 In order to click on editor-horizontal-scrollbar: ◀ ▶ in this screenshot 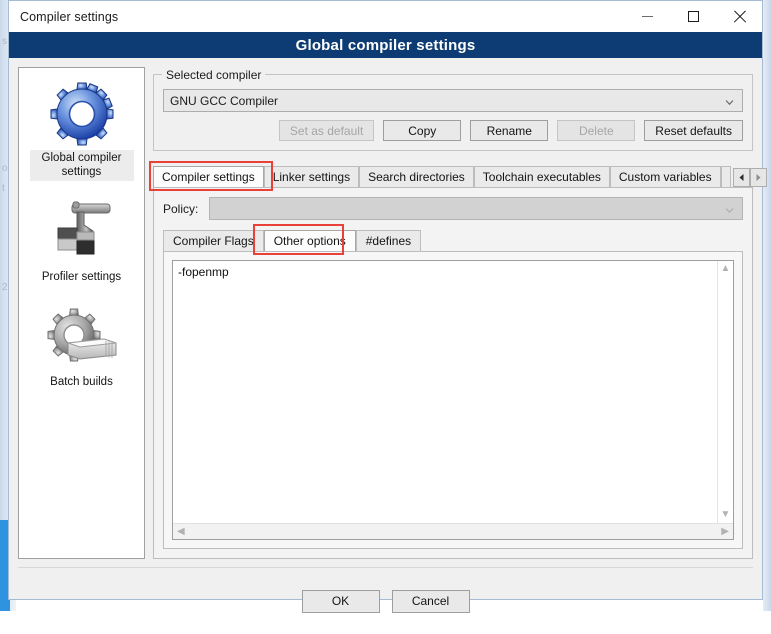, I will do `click(453, 531)`.